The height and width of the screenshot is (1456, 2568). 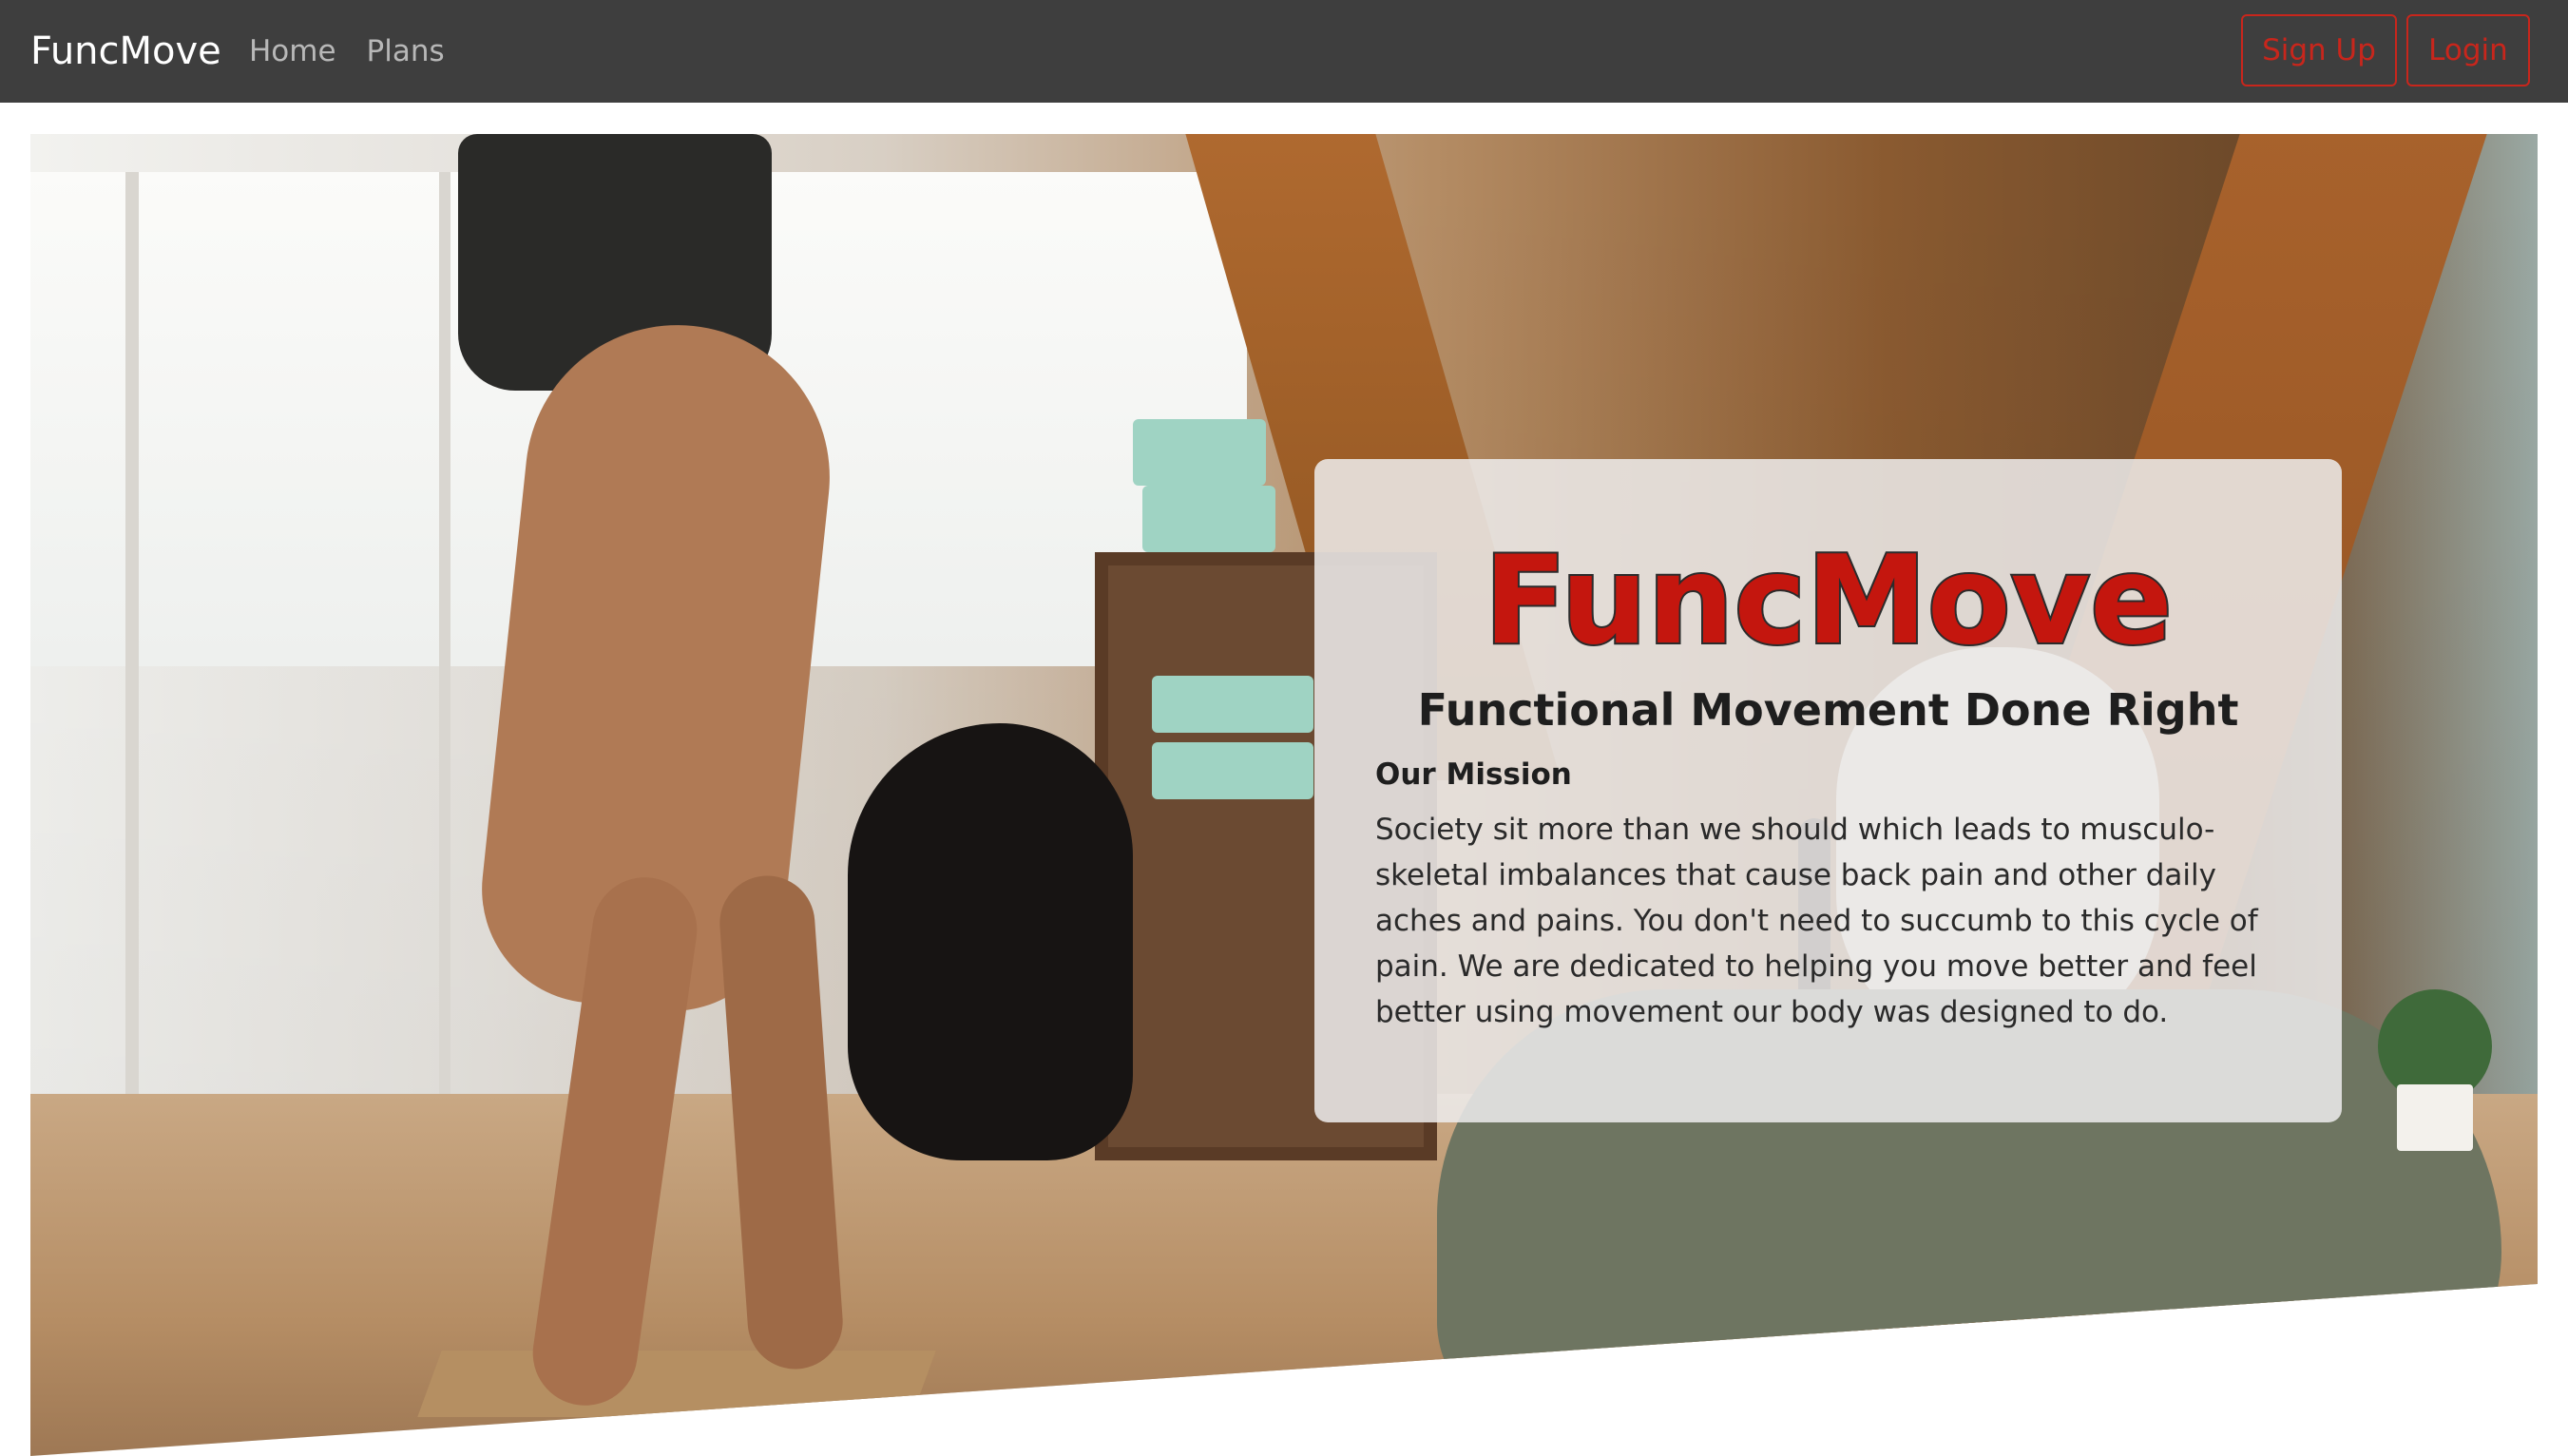 What do you see at coordinates (292, 51) in the screenshot?
I see `nav-link-home: Home` at bounding box center [292, 51].